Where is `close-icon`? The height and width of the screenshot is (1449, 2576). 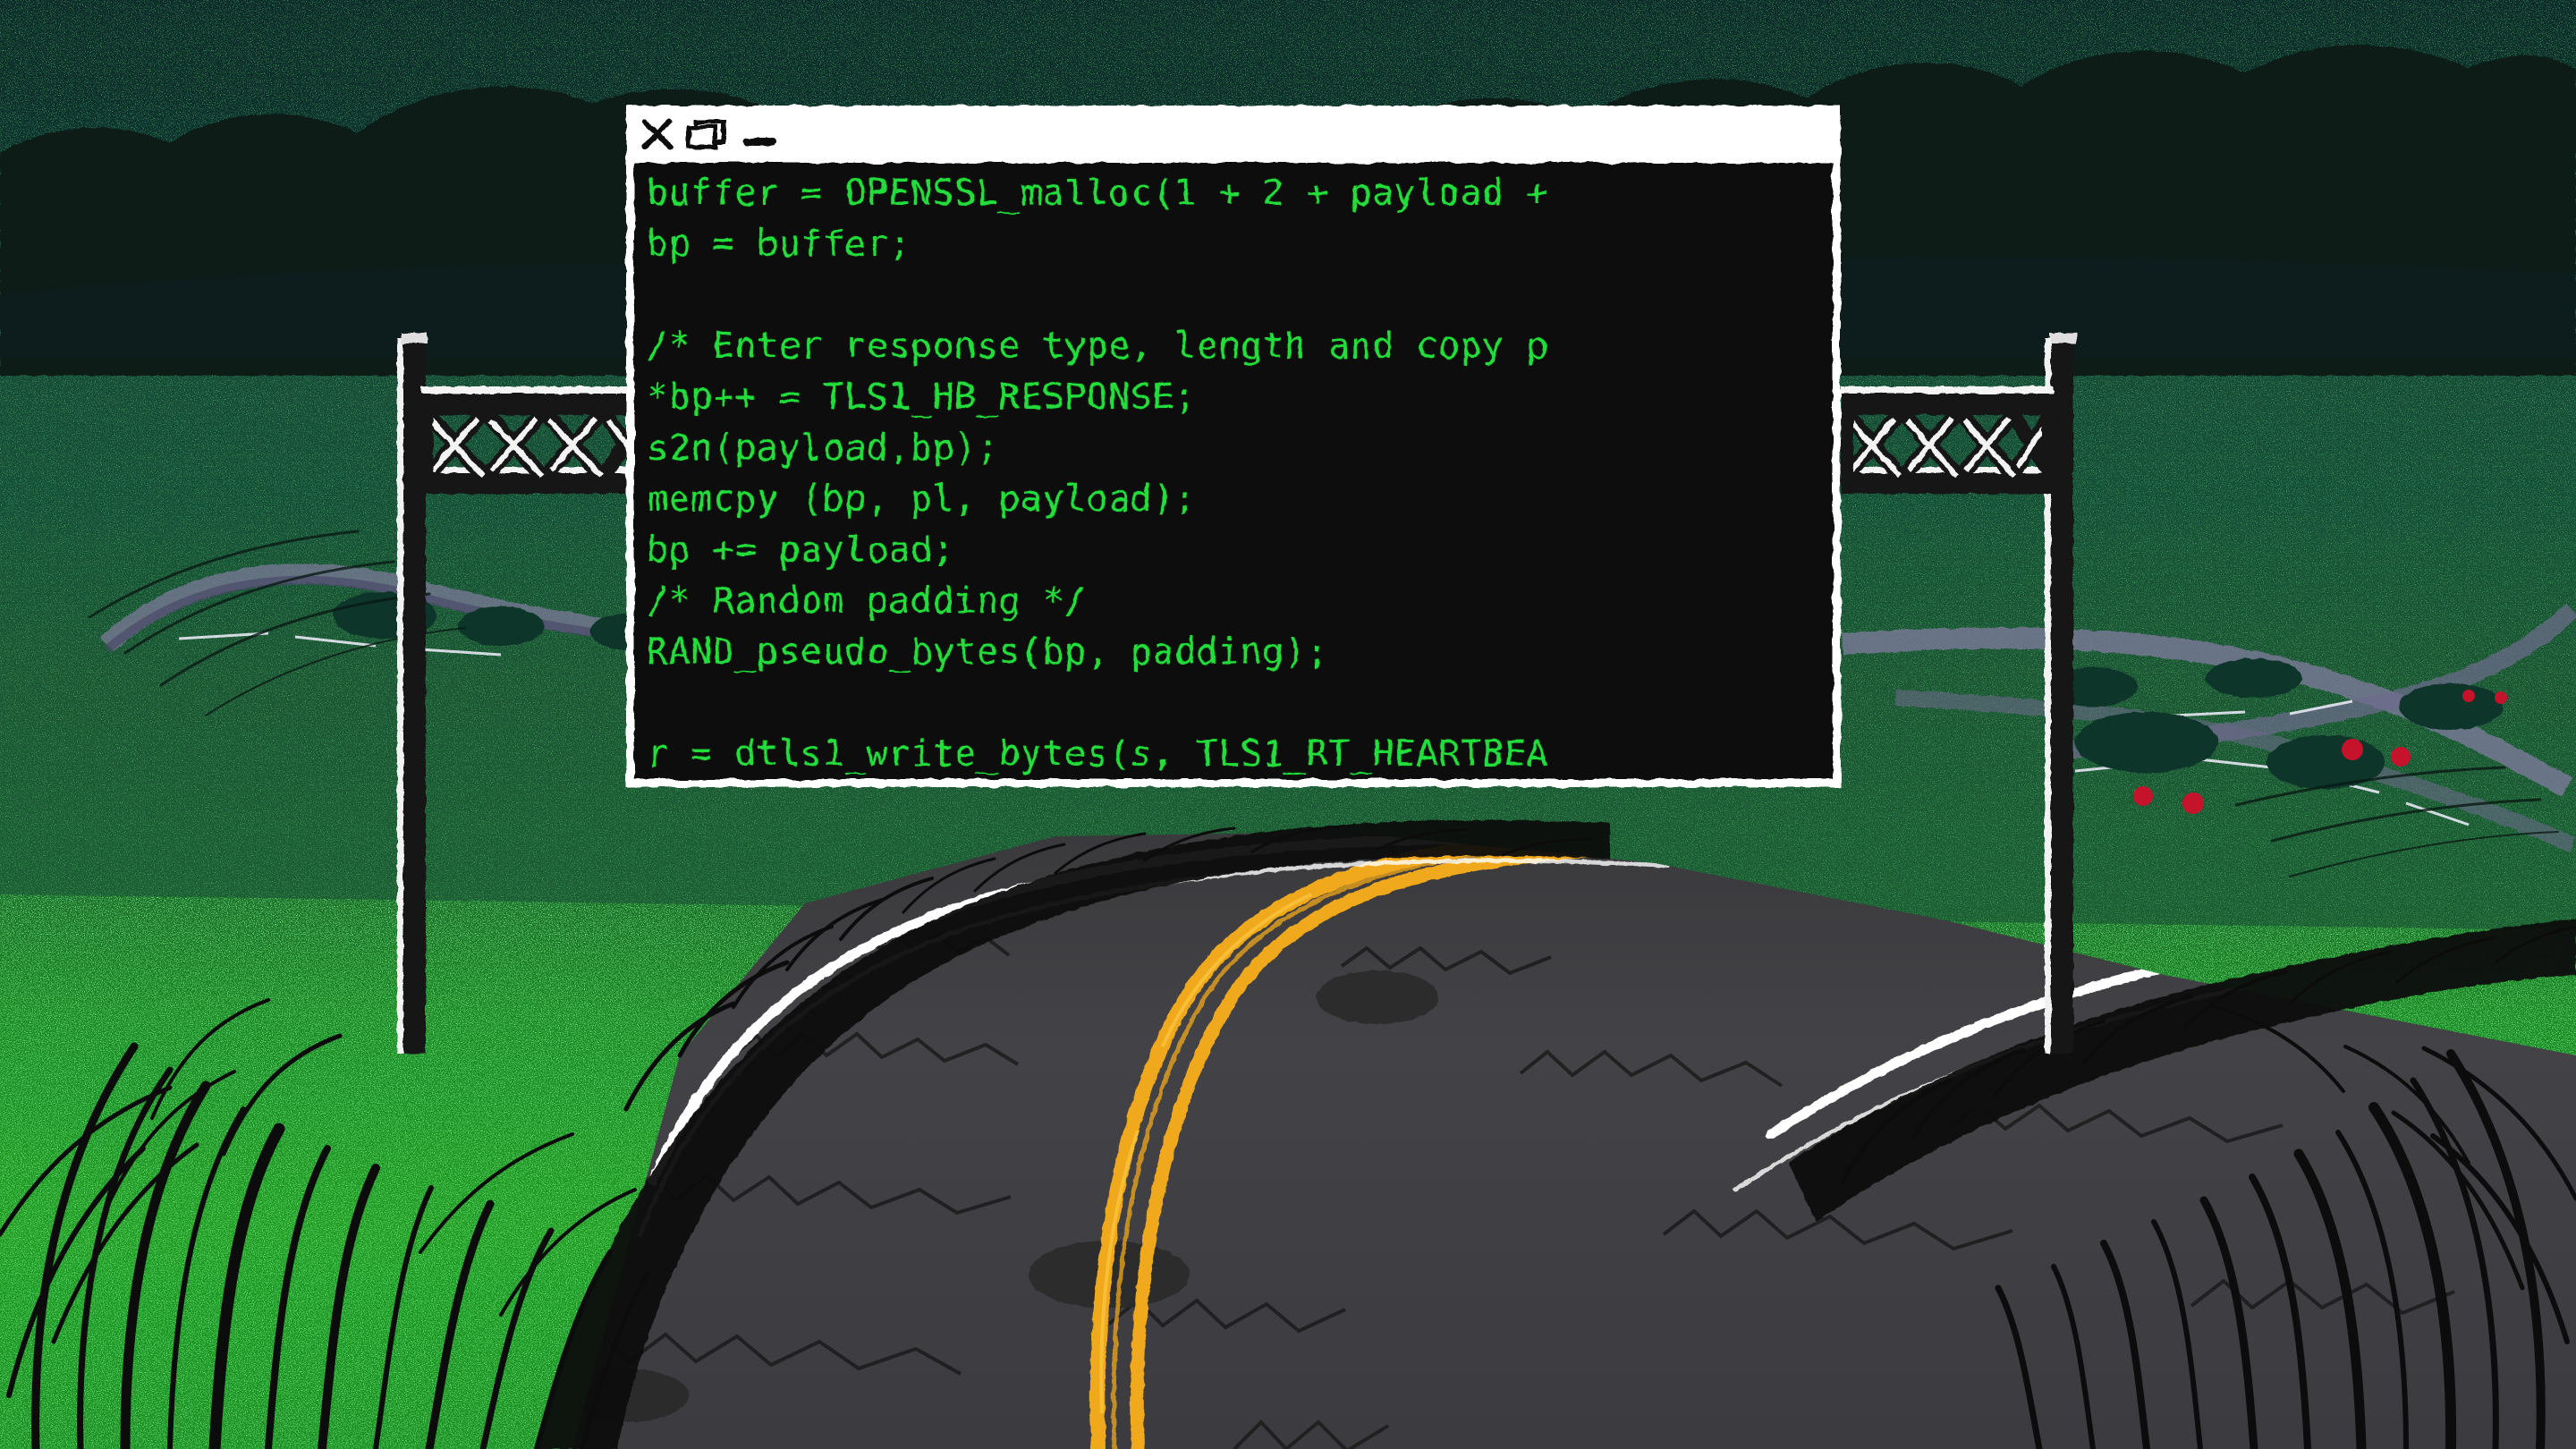
close-icon is located at coordinates (657, 134).